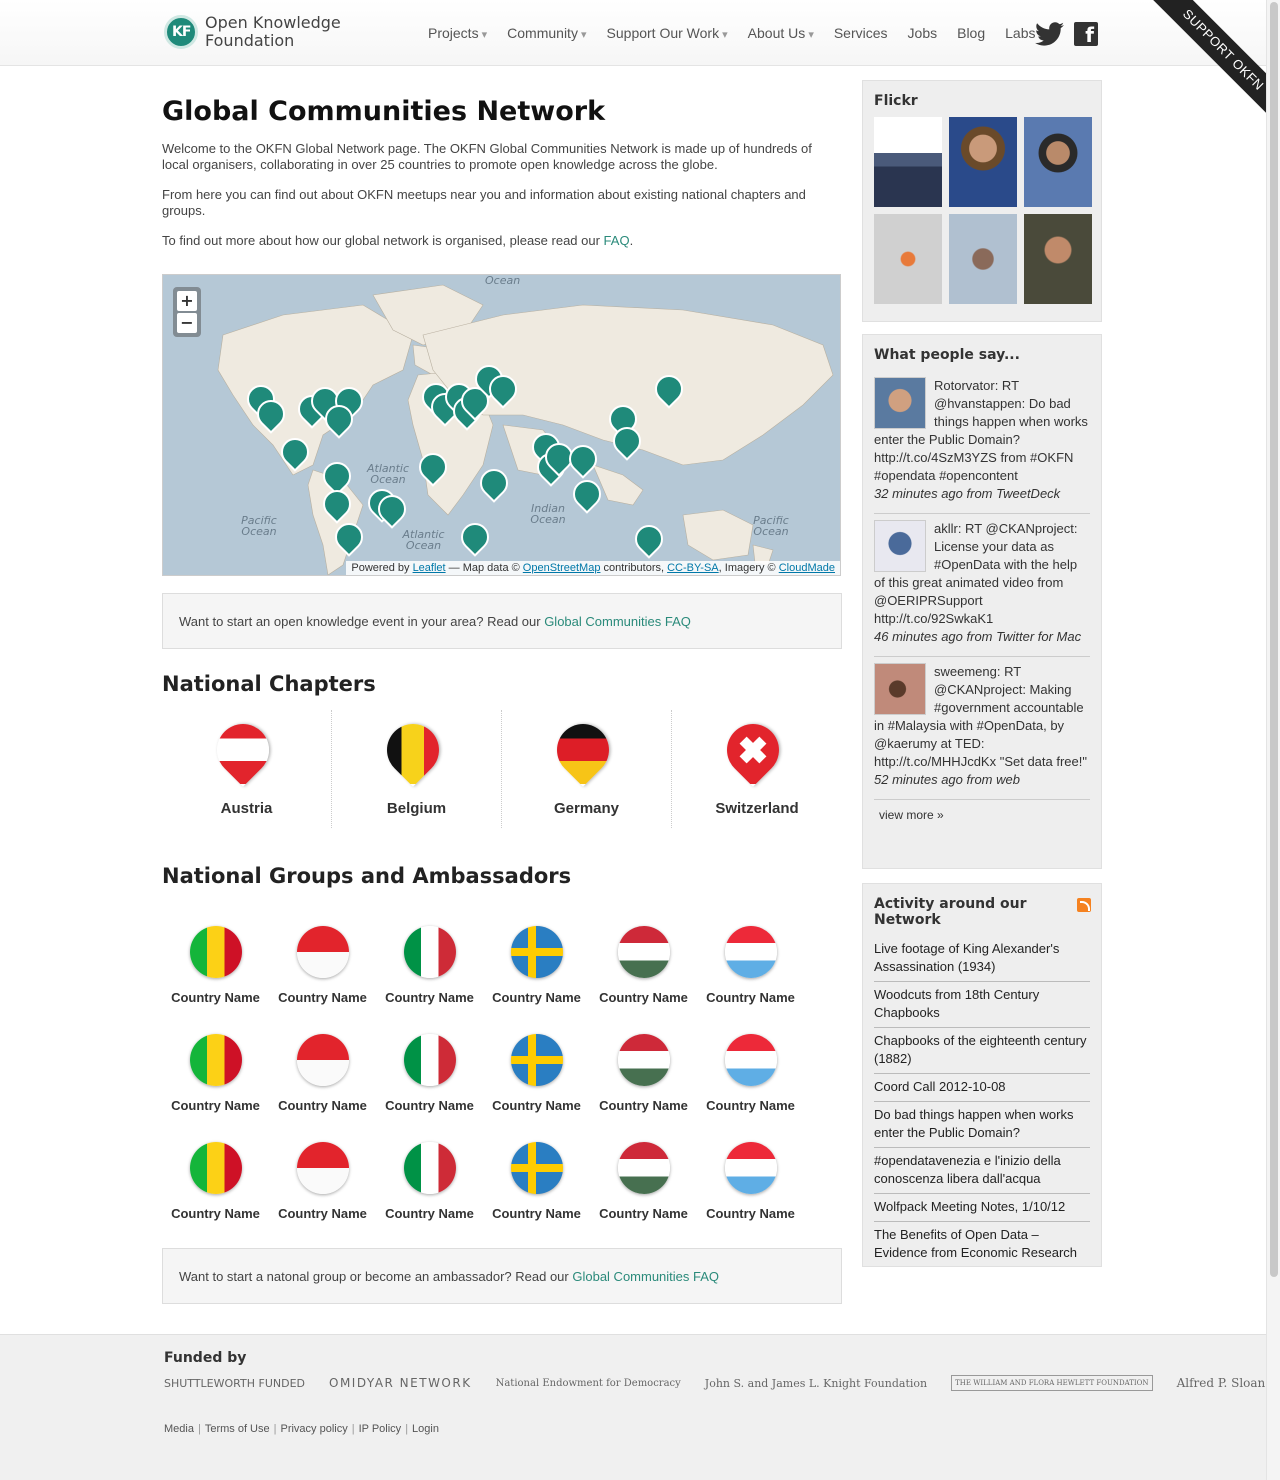 The width and height of the screenshot is (1280, 1480). I want to click on privacy-link: Privacy policy, so click(313, 1429).